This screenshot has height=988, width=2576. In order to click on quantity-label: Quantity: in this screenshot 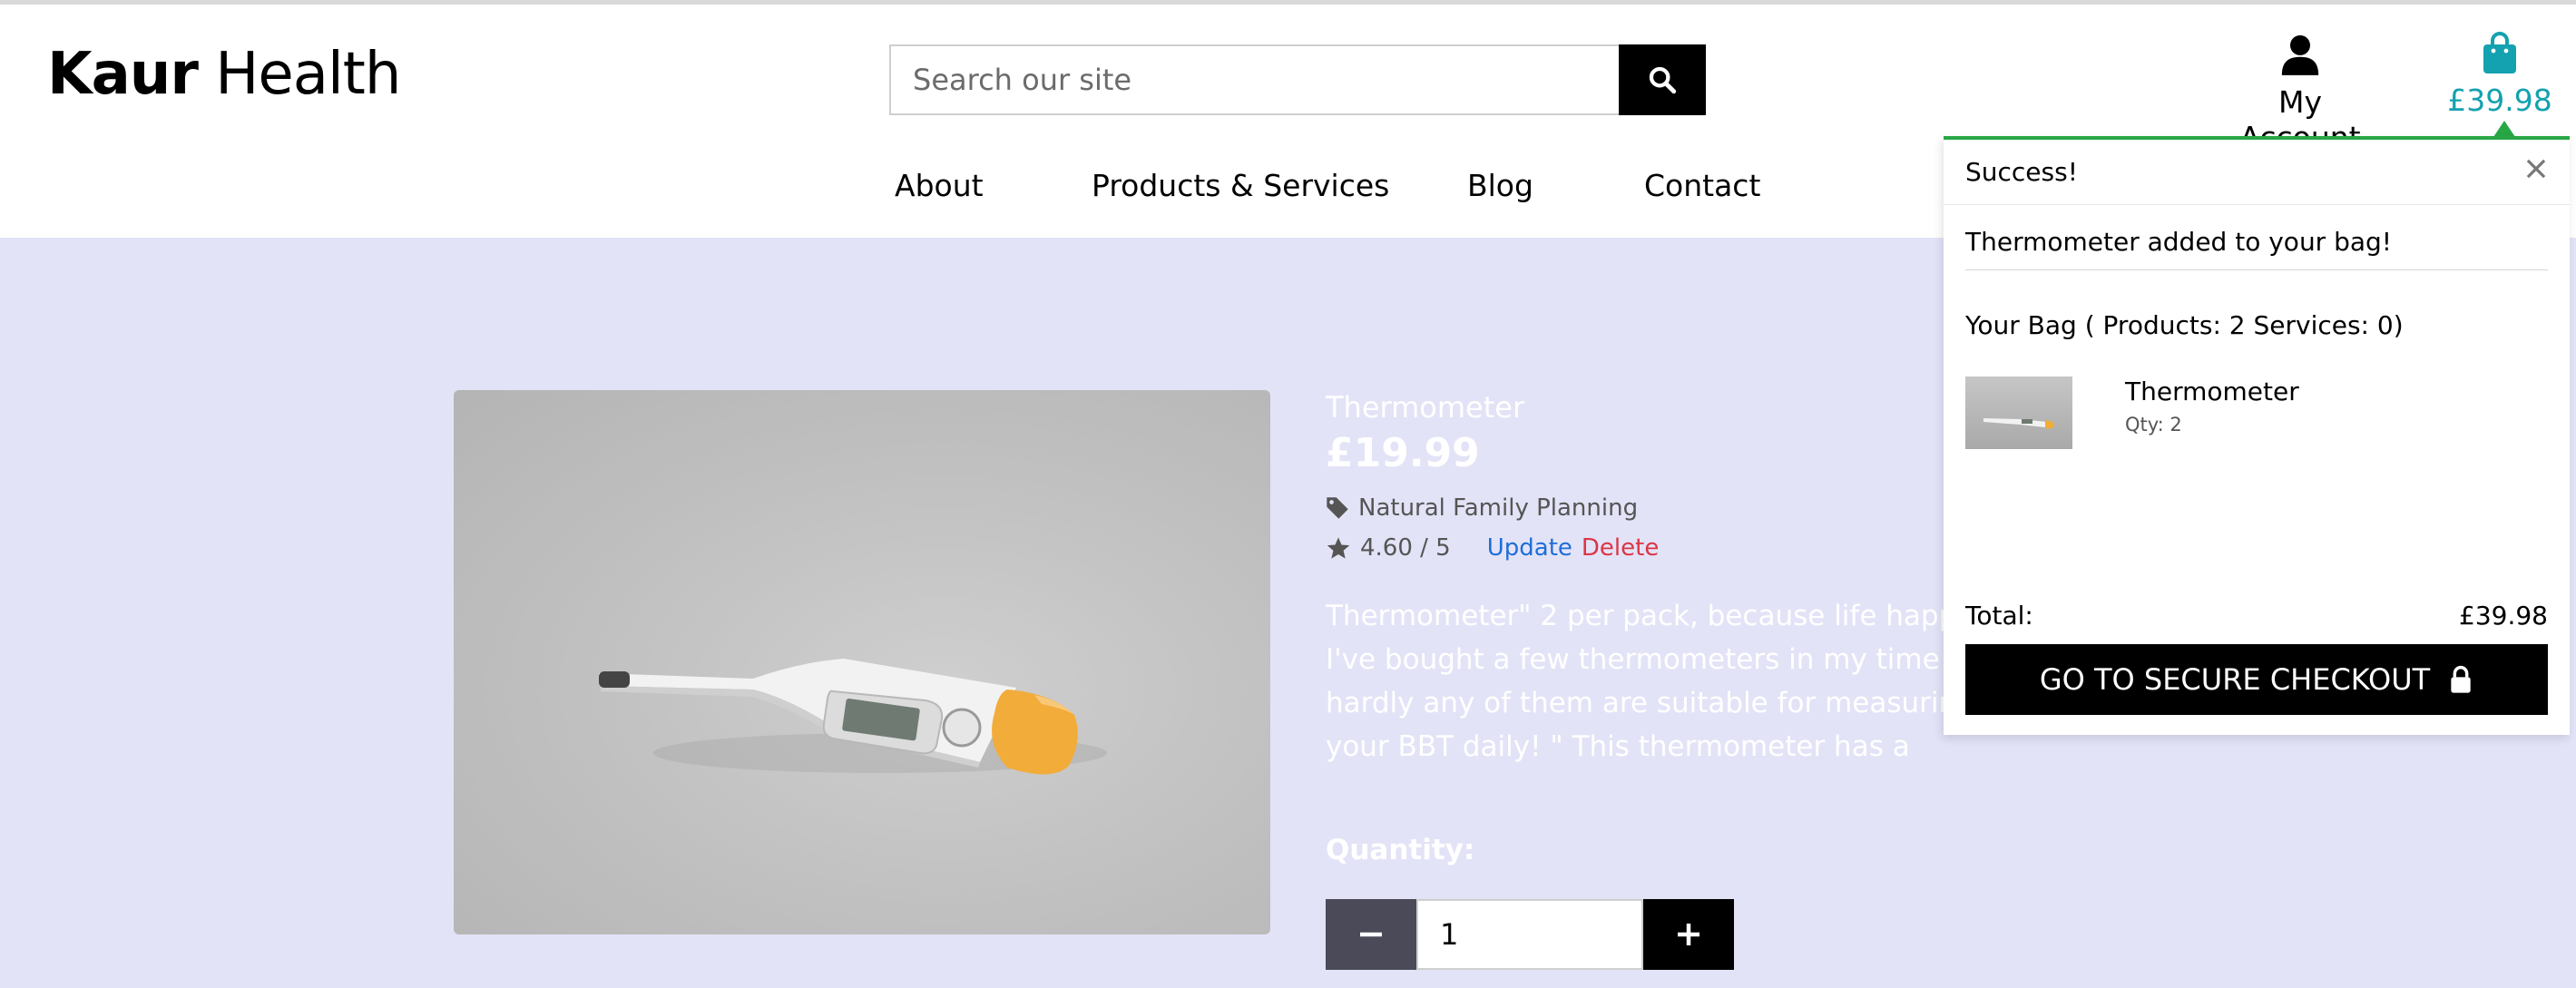, I will do `click(1400, 850)`.